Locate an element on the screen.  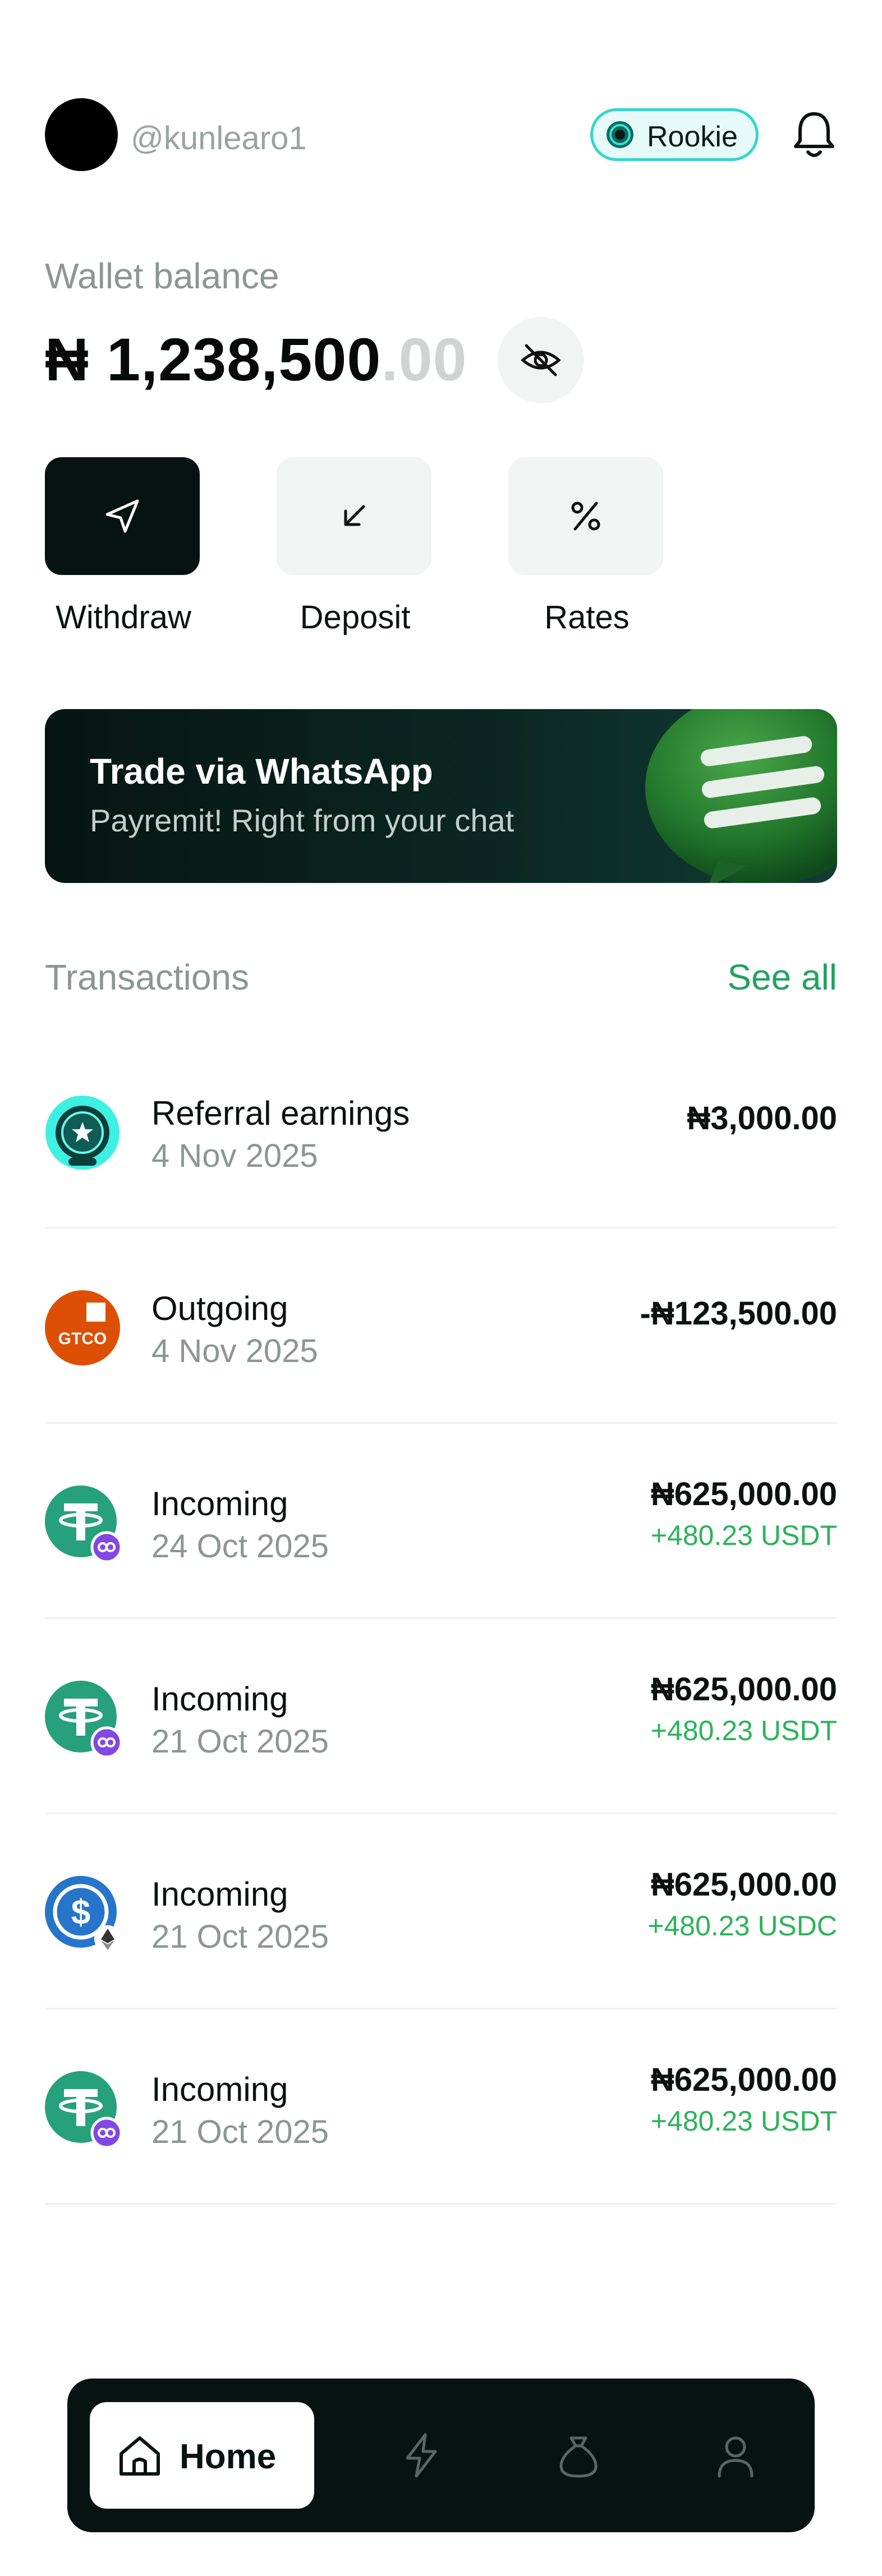
transaction-title: Outgoing is located at coordinates (219, 1308).